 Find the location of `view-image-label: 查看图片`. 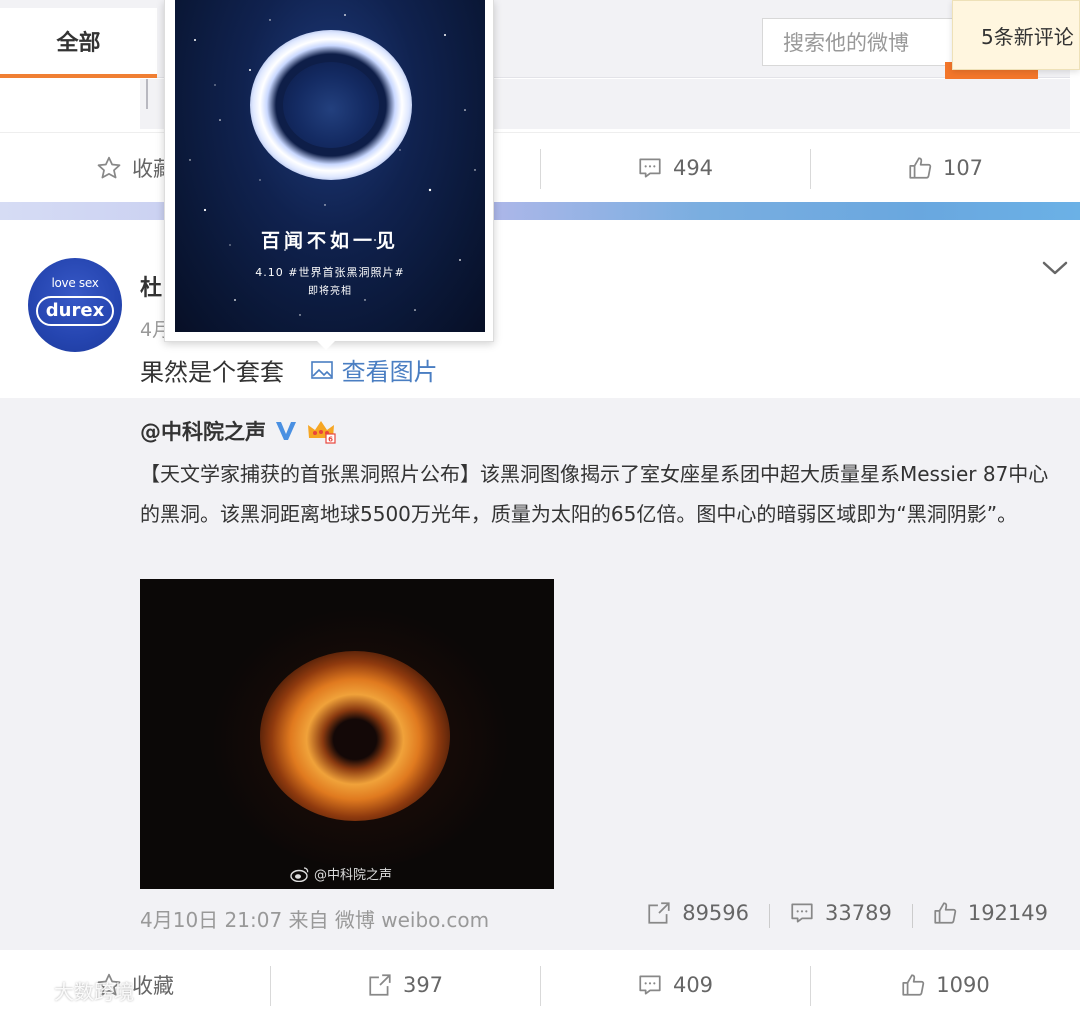

view-image-label: 查看图片 is located at coordinates (389, 372).